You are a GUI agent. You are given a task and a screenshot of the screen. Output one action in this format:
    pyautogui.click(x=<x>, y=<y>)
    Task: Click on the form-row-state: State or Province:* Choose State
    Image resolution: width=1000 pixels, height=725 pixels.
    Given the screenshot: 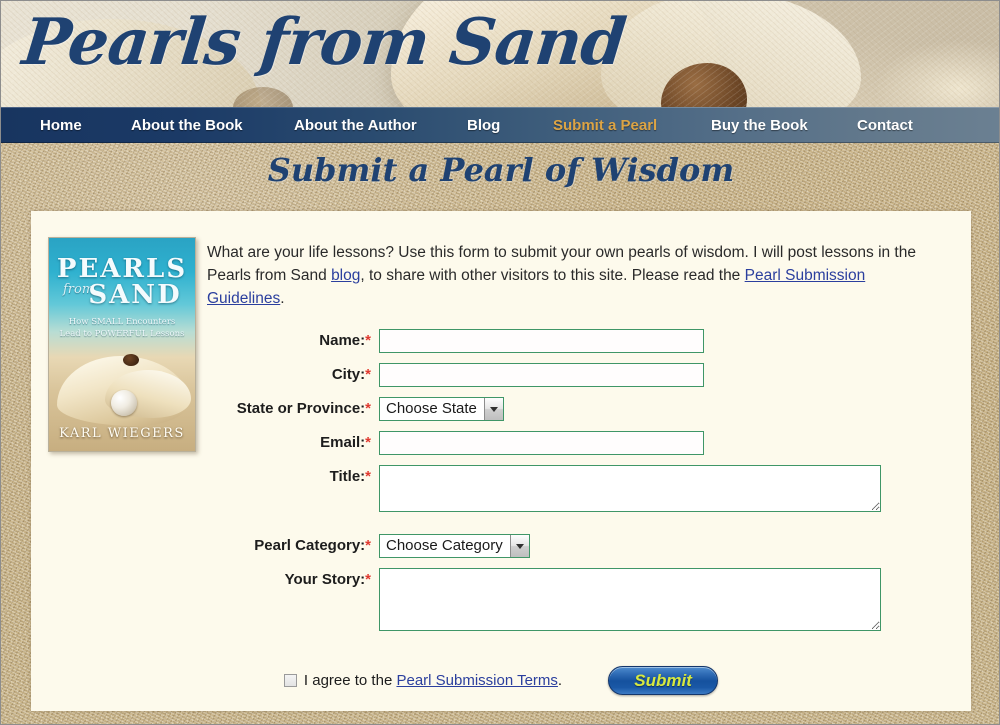 What is the action you would take?
    pyautogui.click(x=501, y=409)
    